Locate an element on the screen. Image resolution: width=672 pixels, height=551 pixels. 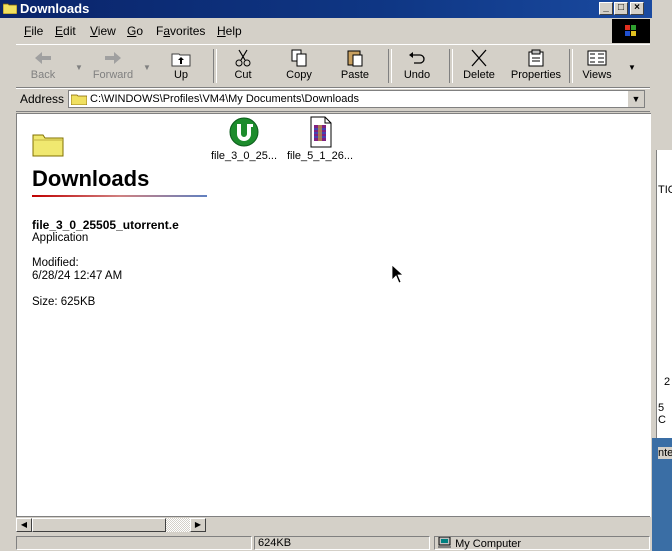
menu-bar: File Edit View Go Favorites Help is located at coordinates (306, 31).